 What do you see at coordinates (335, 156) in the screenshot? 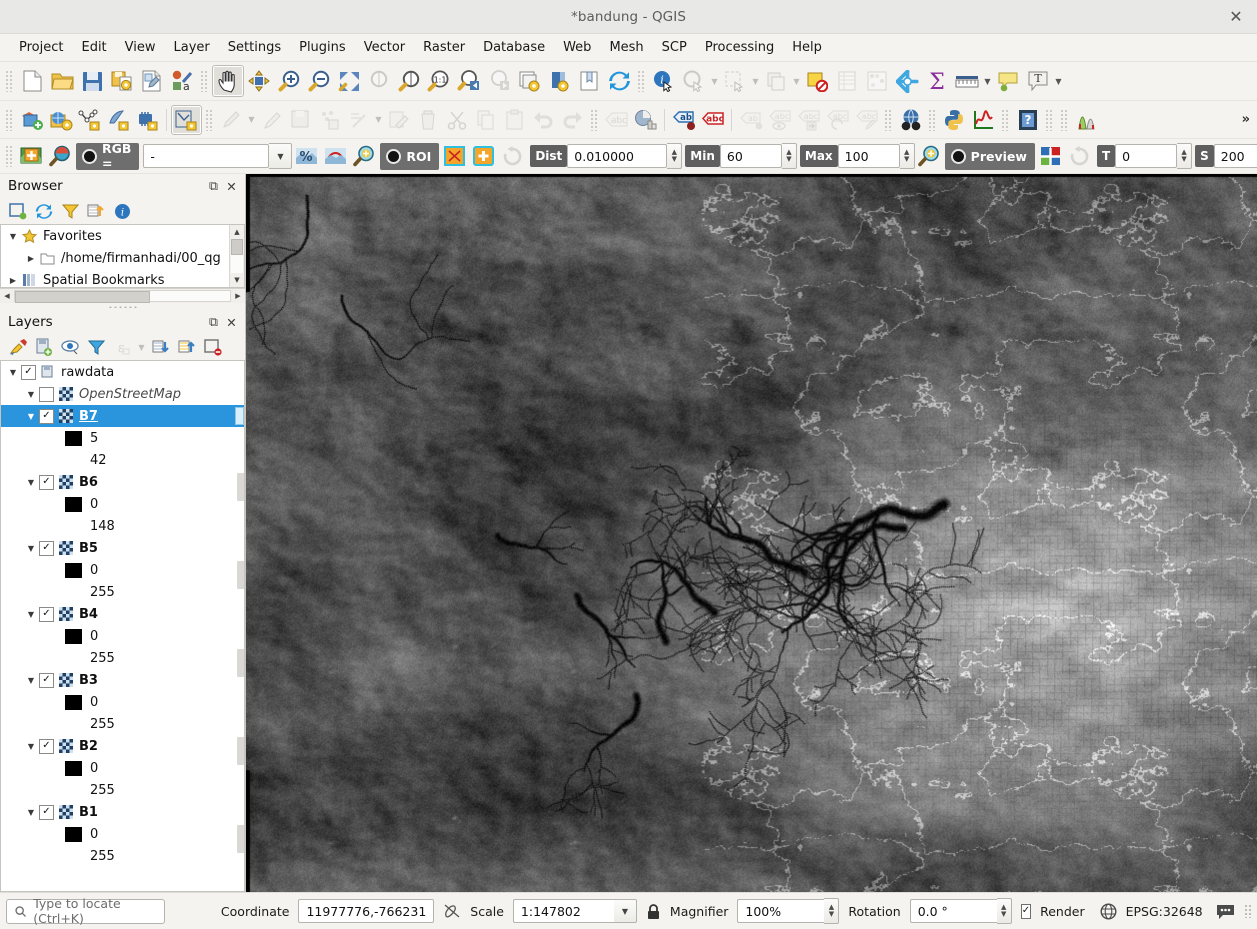
I see `rgb-stretch-cumulative-icon` at bounding box center [335, 156].